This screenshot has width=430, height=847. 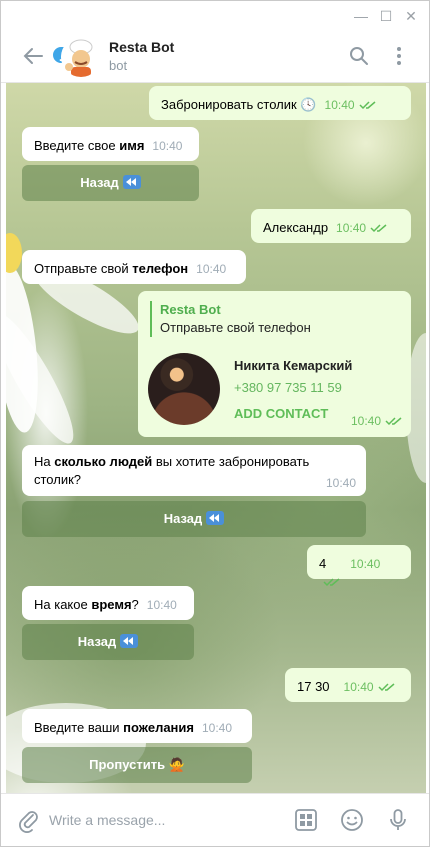 I want to click on outgoing-message: 17 30 10:40, so click(x=348, y=685).